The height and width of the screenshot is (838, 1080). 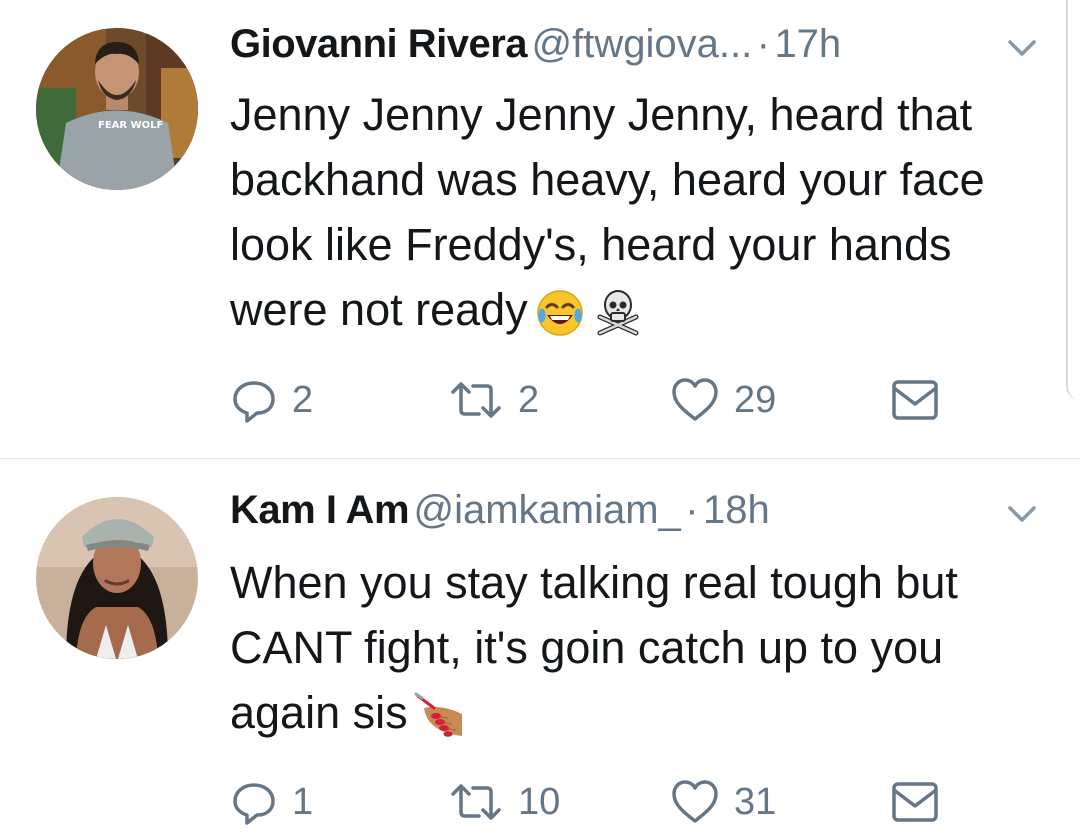 What do you see at coordinates (504, 802) in the screenshot?
I see `retweet-button: 10` at bounding box center [504, 802].